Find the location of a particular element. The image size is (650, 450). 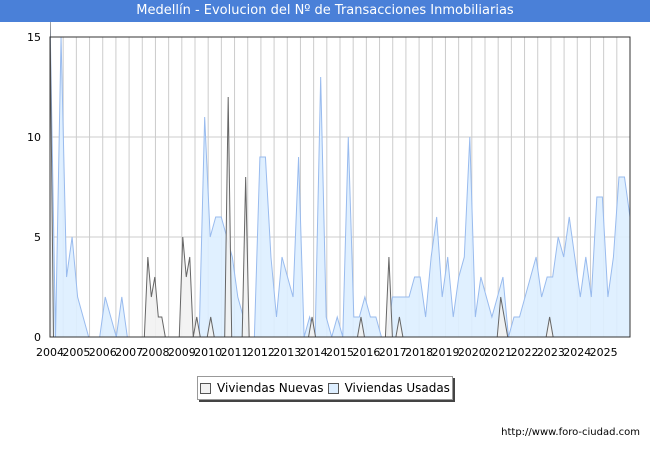

x-tick-label: 2025 is located at coordinates (604, 352).